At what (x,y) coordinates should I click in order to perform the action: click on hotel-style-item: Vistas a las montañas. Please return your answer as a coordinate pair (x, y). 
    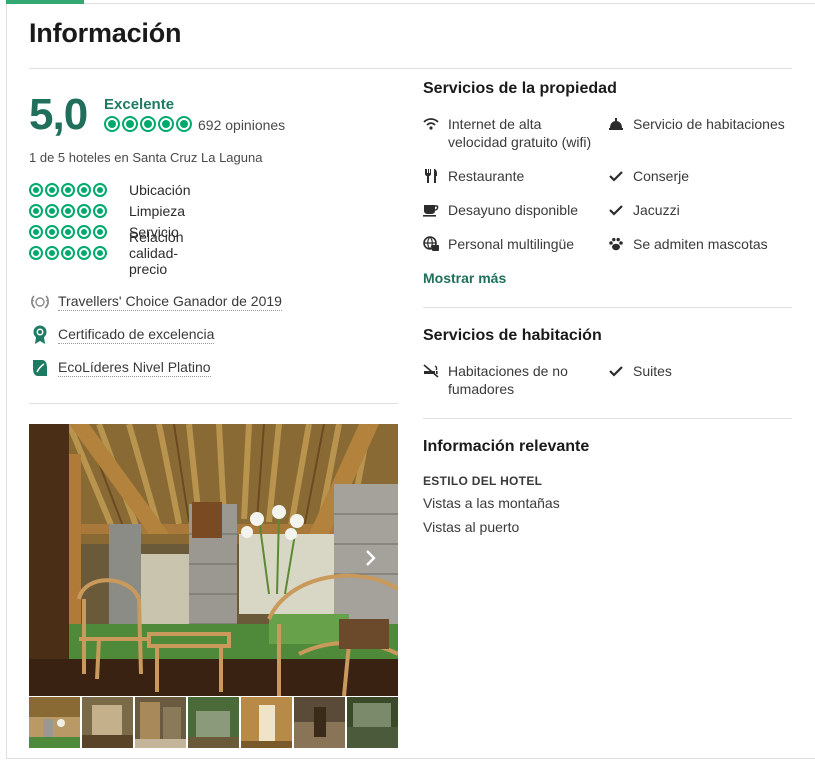
    Looking at the image, I should click on (491, 503).